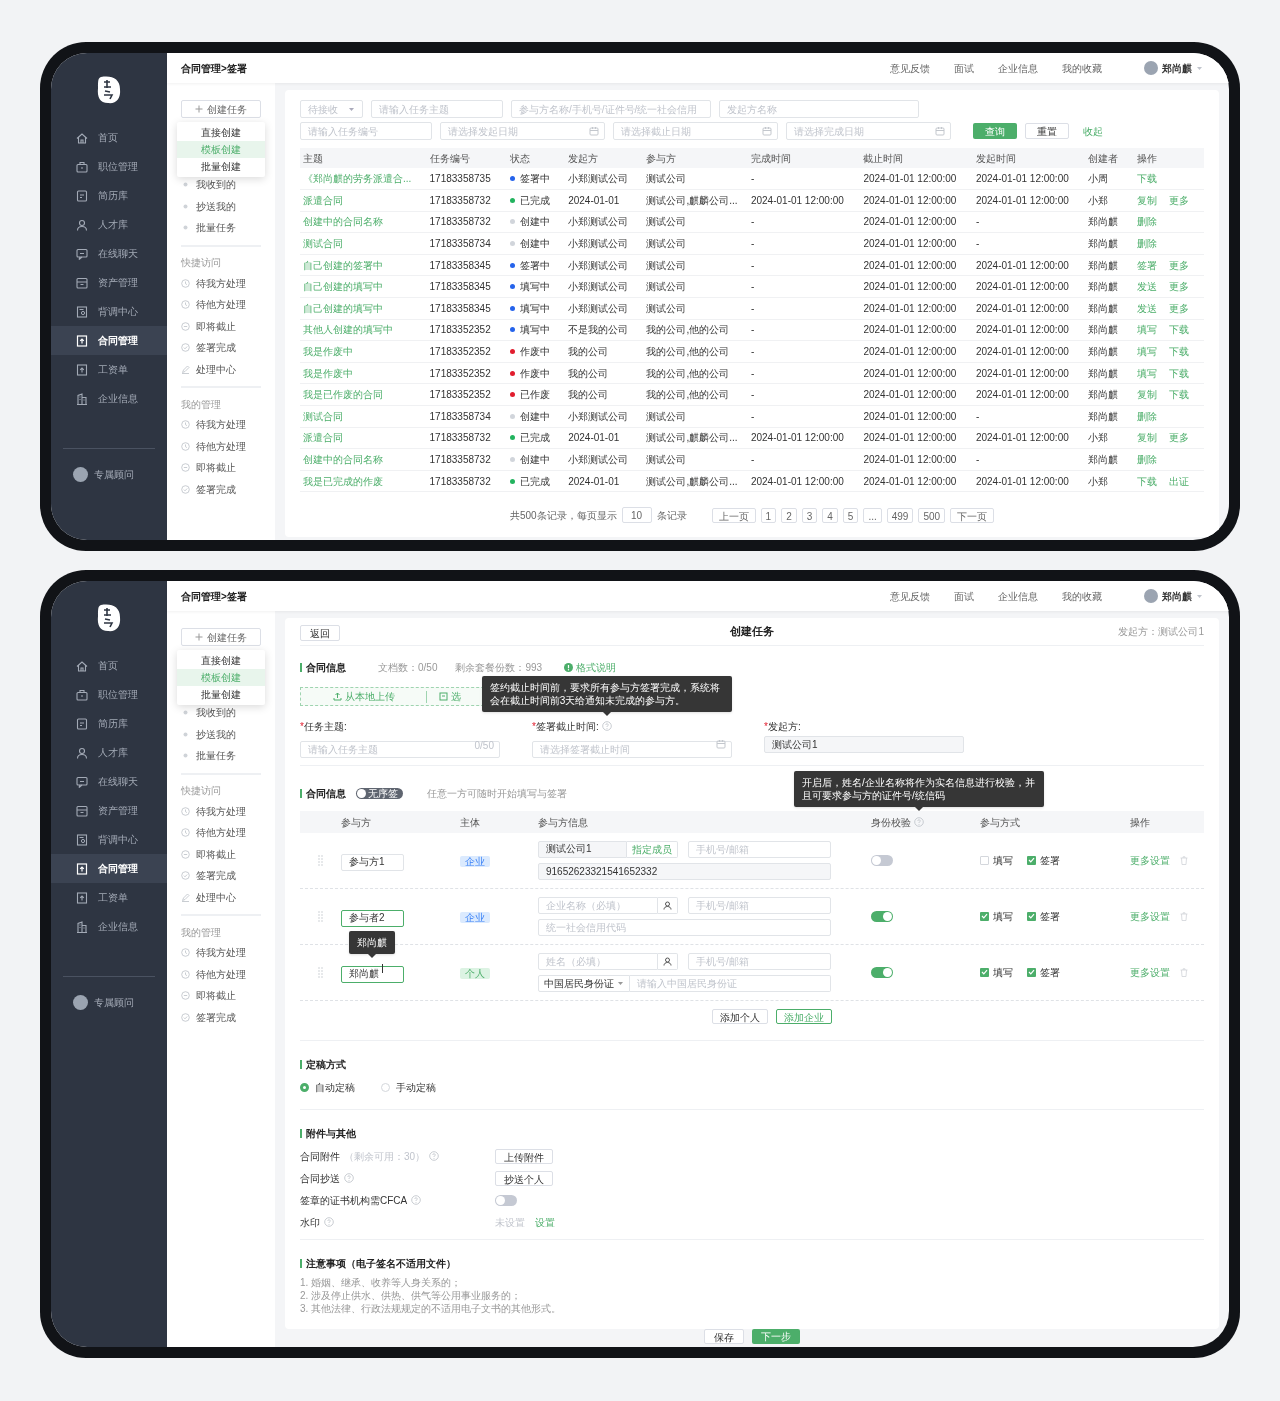 Image resolution: width=1280 pixels, height=1401 pixels. Describe the element at coordinates (684, 871) in the screenshot. I see `credit-code-field: 91652623321541652332` at that location.